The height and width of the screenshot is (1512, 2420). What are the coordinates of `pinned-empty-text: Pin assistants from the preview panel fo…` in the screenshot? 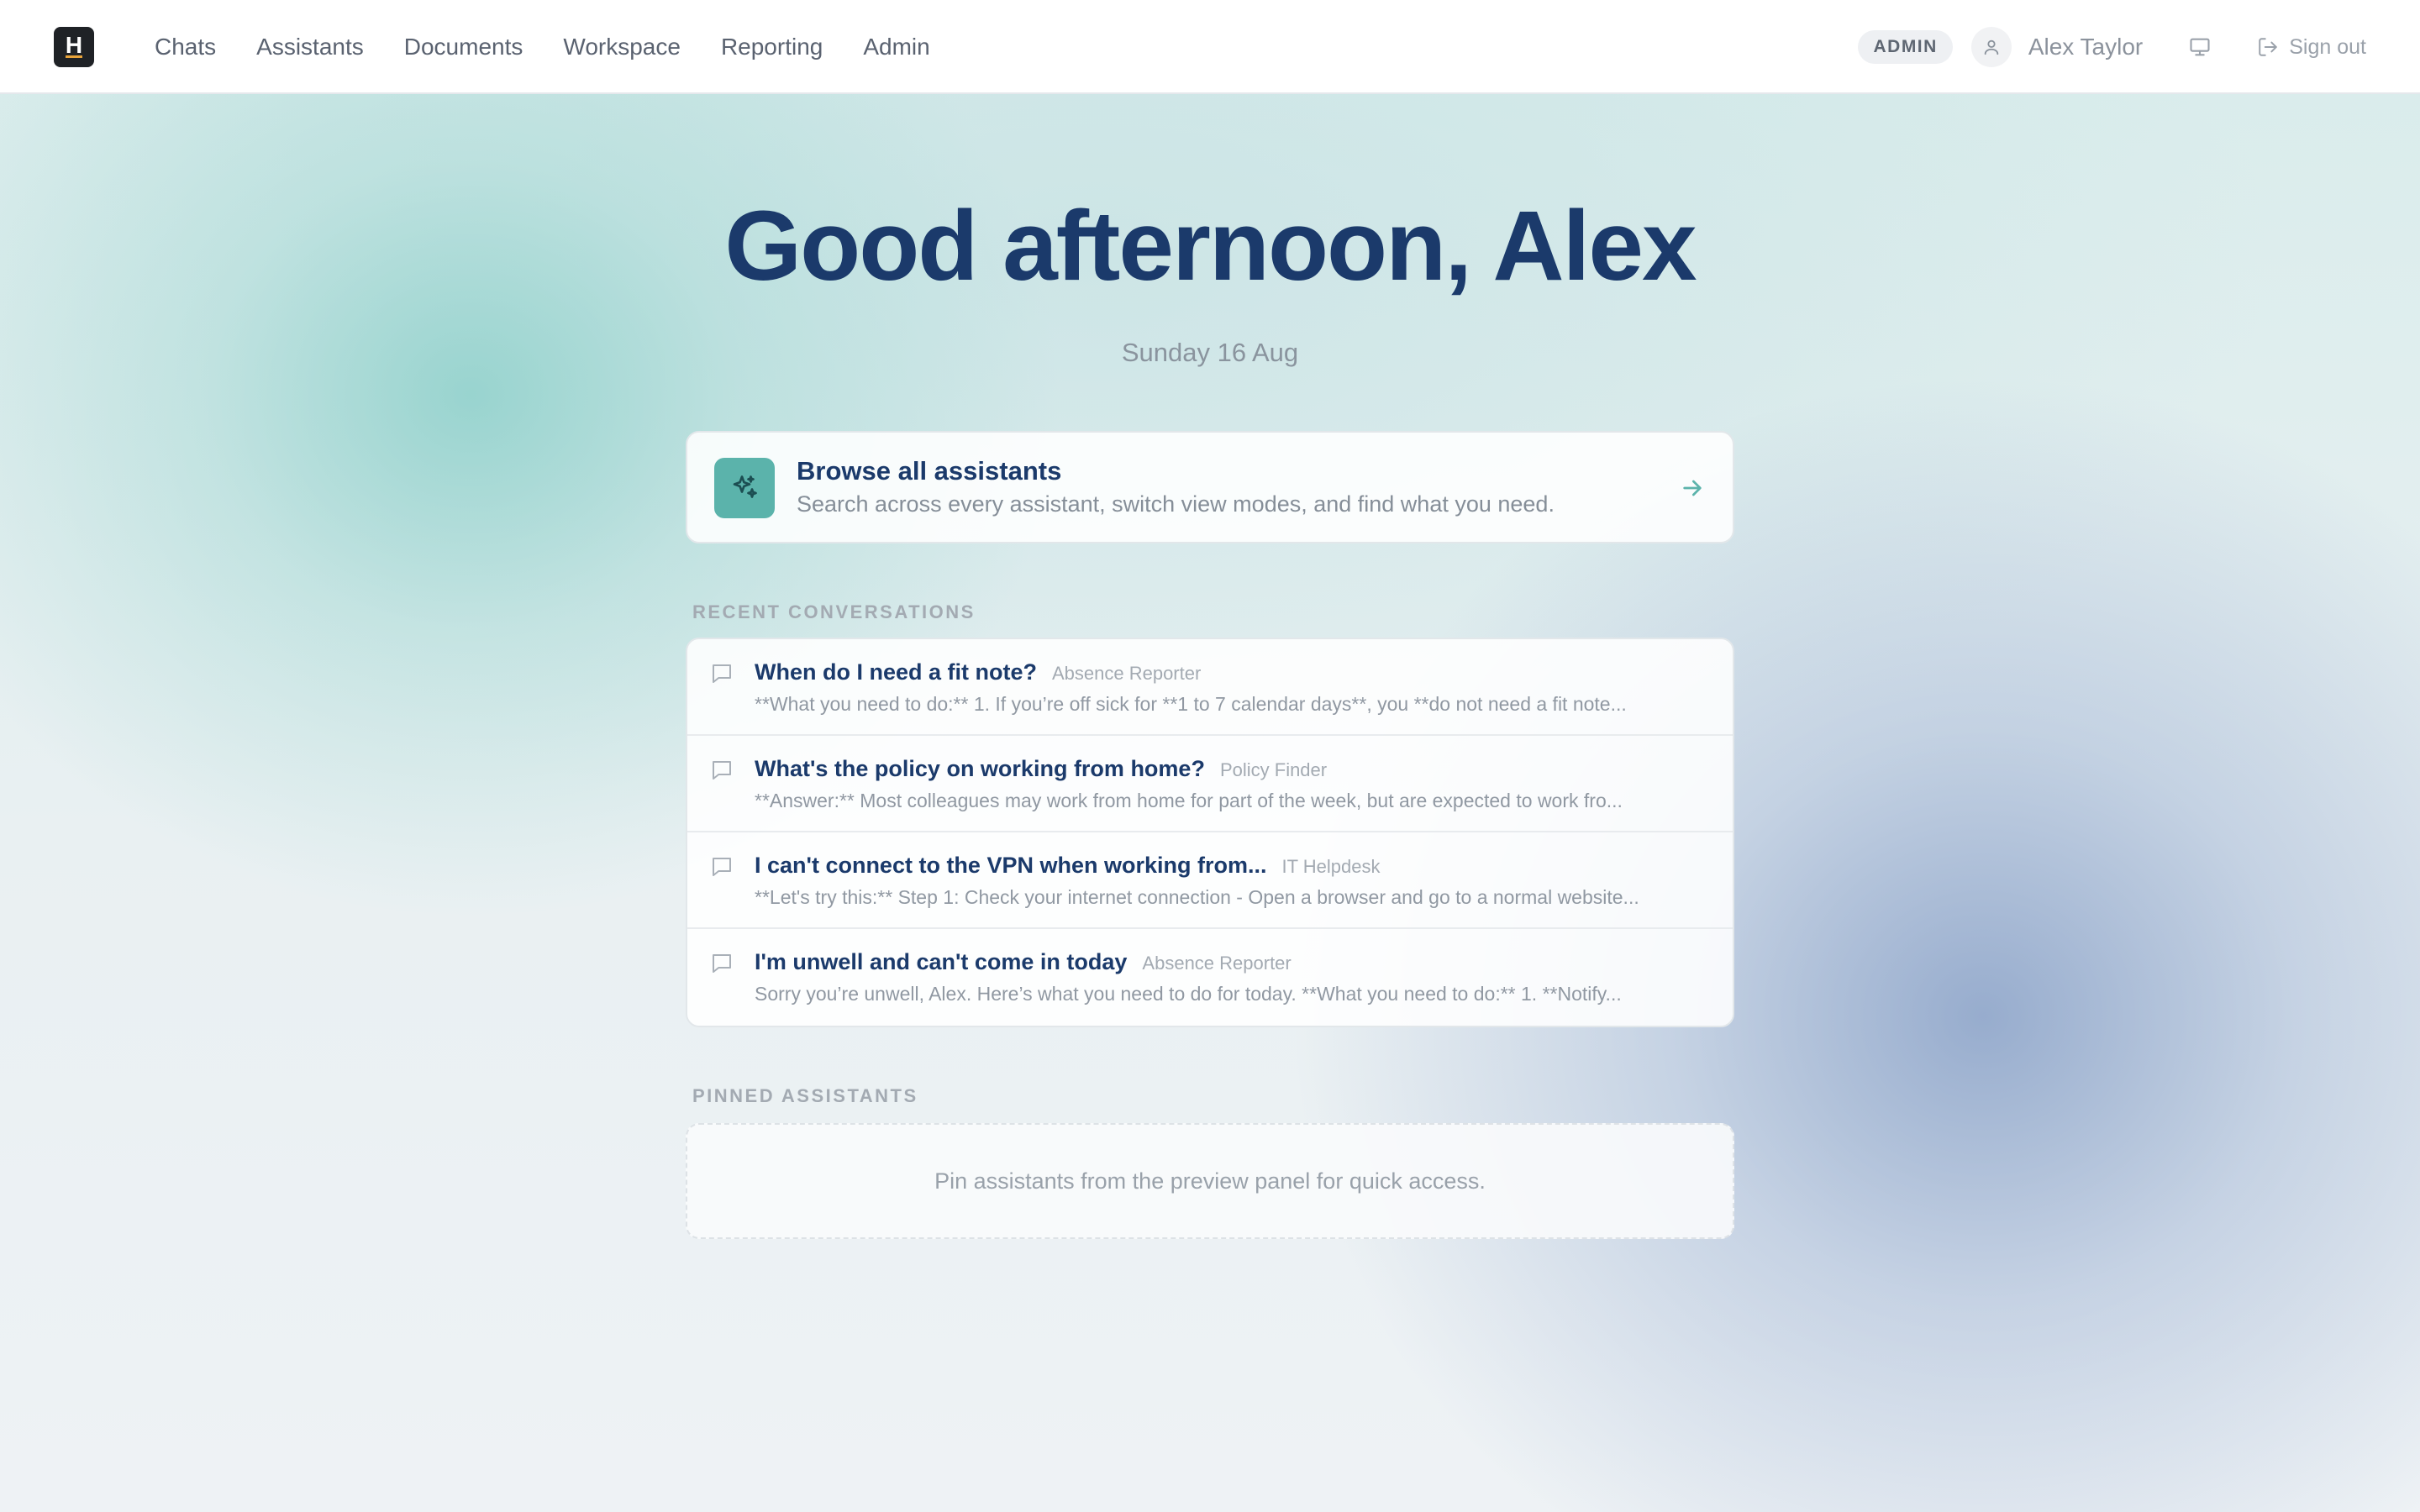 It's located at (1210, 1181).